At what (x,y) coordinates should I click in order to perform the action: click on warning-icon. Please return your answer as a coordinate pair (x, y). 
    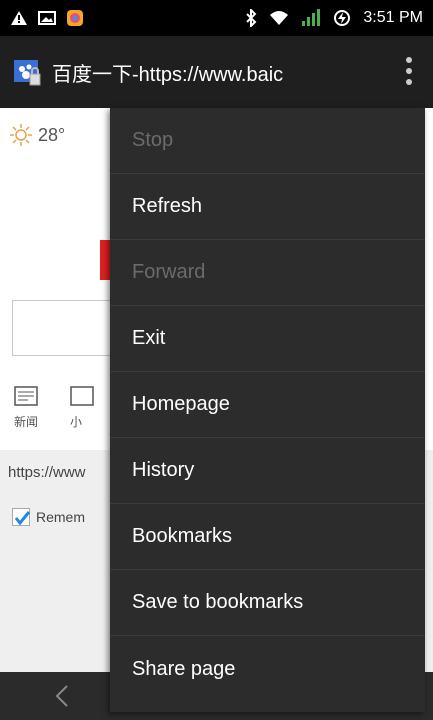
    Looking at the image, I should click on (19, 18).